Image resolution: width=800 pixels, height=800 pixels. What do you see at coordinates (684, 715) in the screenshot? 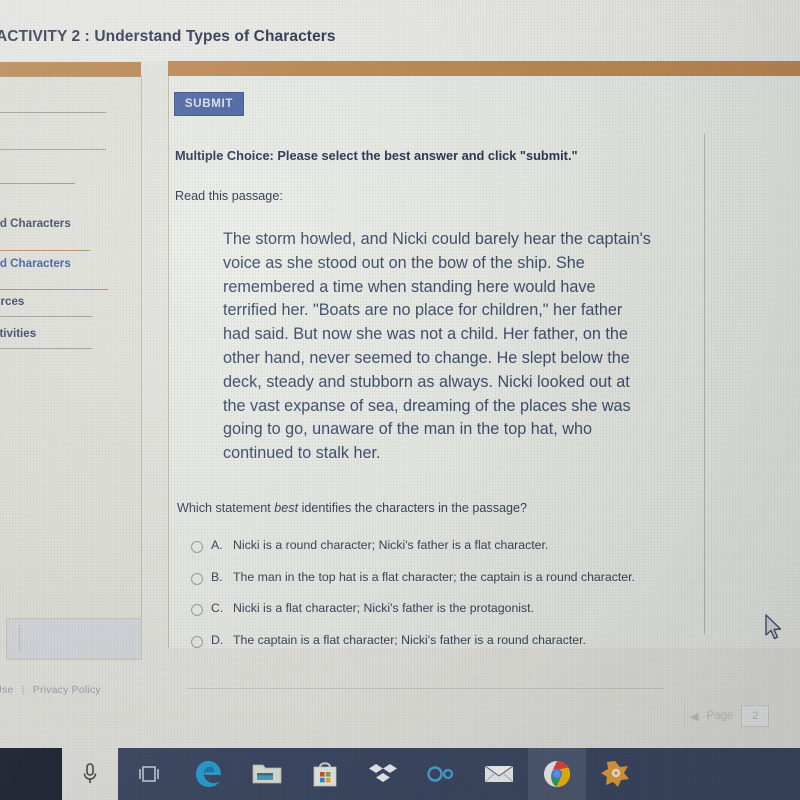
I see `pager-divider` at bounding box center [684, 715].